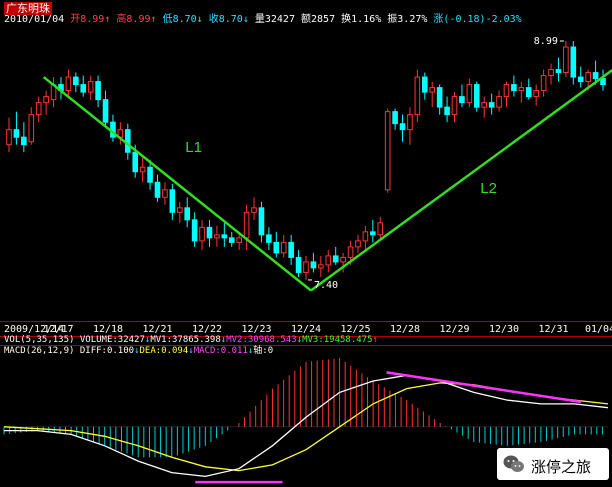 The width and height of the screenshot is (612, 487). What do you see at coordinates (355, 329) in the screenshot?
I see `date-tick-label: 12/25` at bounding box center [355, 329].